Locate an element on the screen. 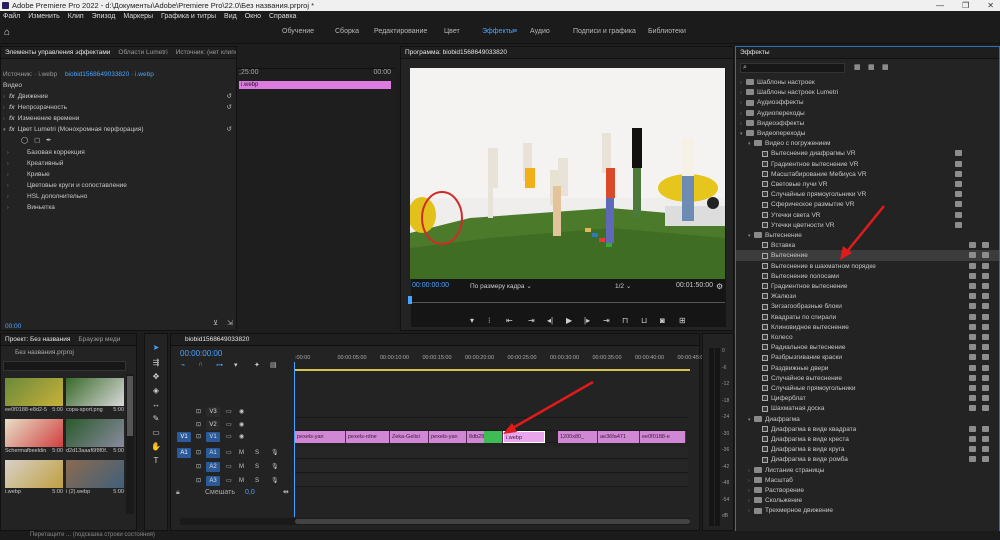 This screenshot has width=1000, height=540. go-to-next-icon: ⇥ is located at coordinates (606, 320).